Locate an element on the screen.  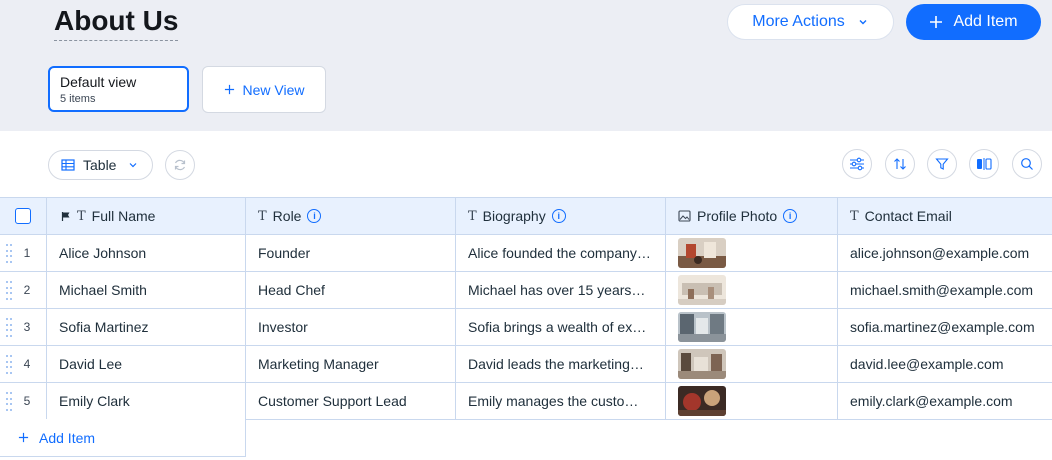
contact-email-cell: emily.clark@example.com is located at coordinates (945, 401).